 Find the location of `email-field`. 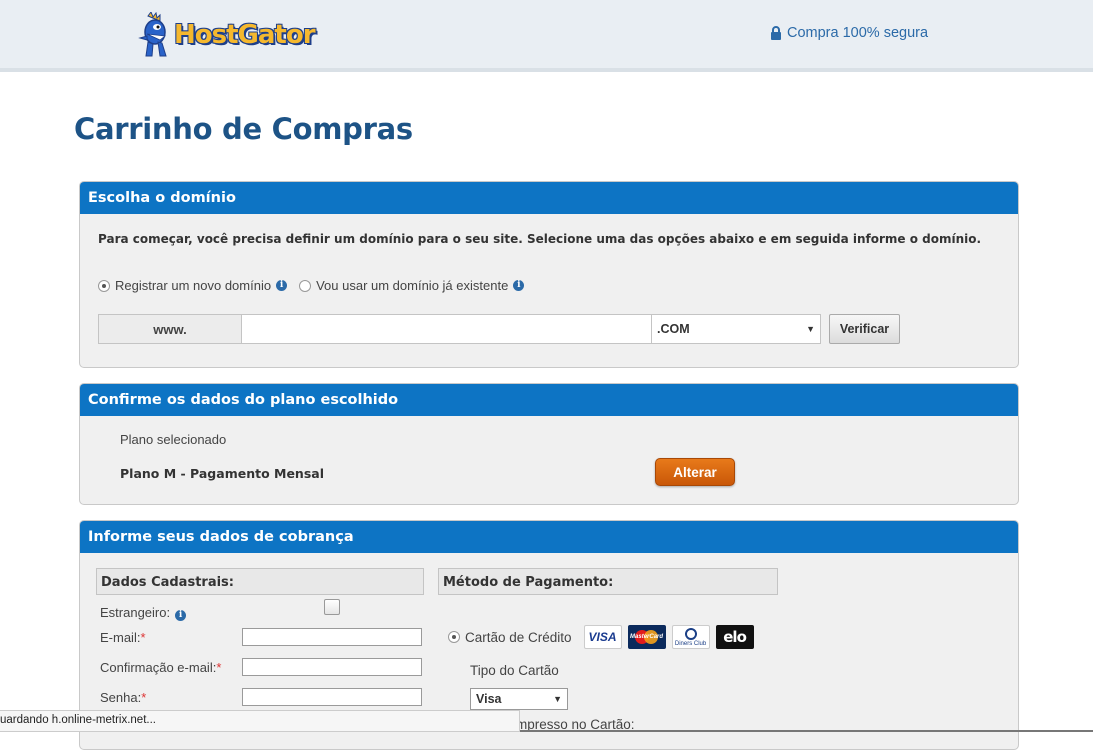

email-field is located at coordinates (332, 637).